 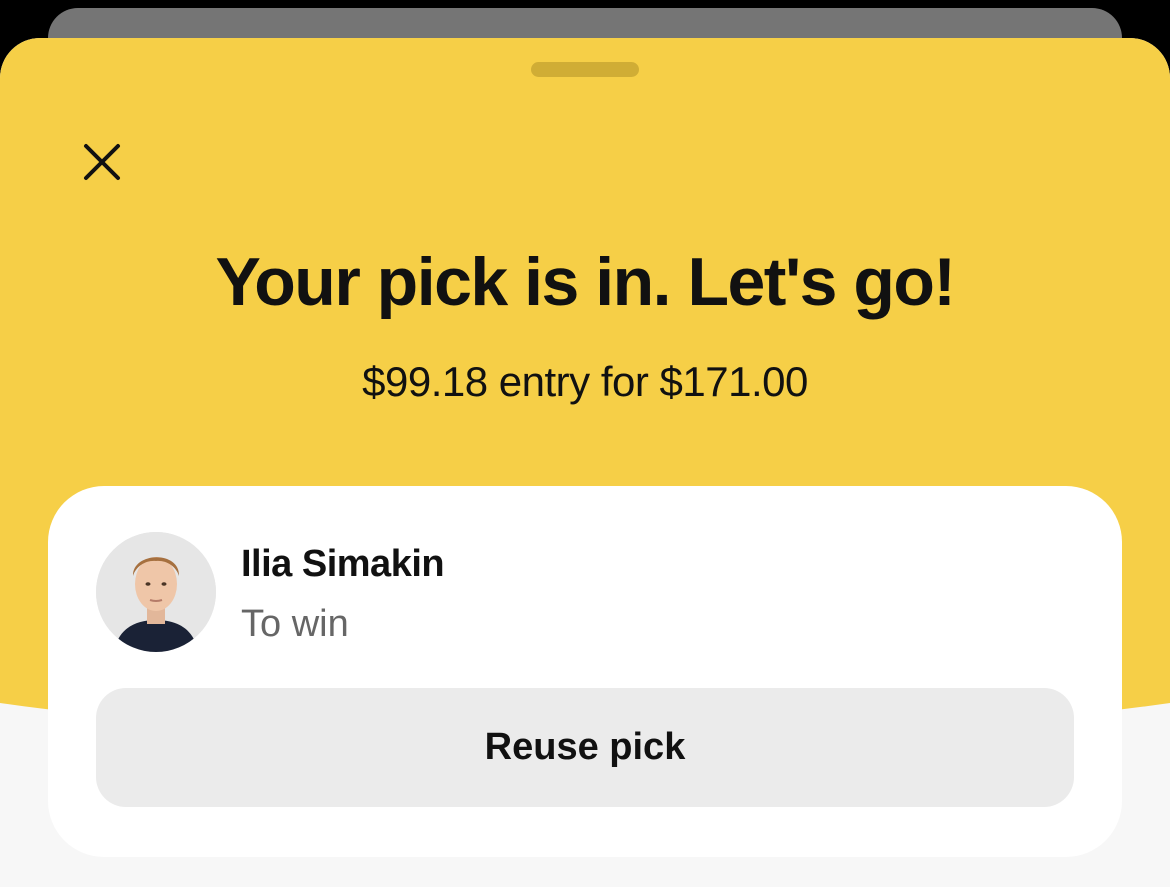 What do you see at coordinates (295, 624) in the screenshot?
I see `bet-type-label: To win` at bounding box center [295, 624].